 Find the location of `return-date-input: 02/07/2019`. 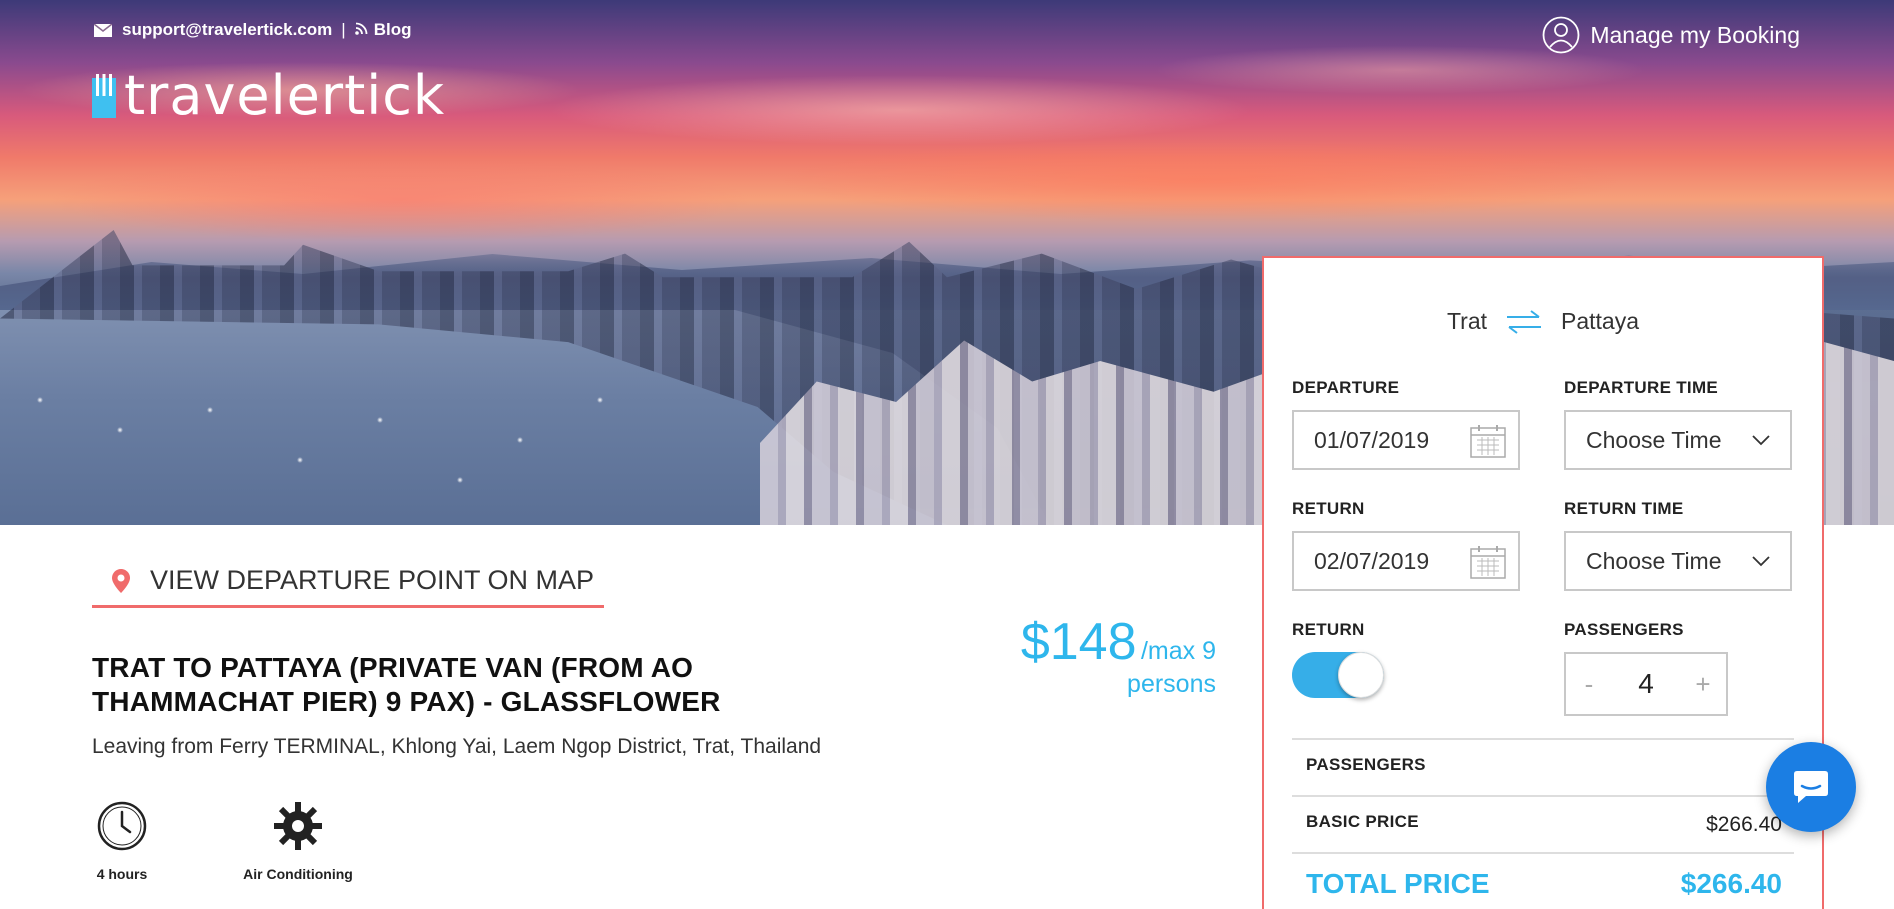

return-date-input: 02/07/2019 is located at coordinates (1406, 561).